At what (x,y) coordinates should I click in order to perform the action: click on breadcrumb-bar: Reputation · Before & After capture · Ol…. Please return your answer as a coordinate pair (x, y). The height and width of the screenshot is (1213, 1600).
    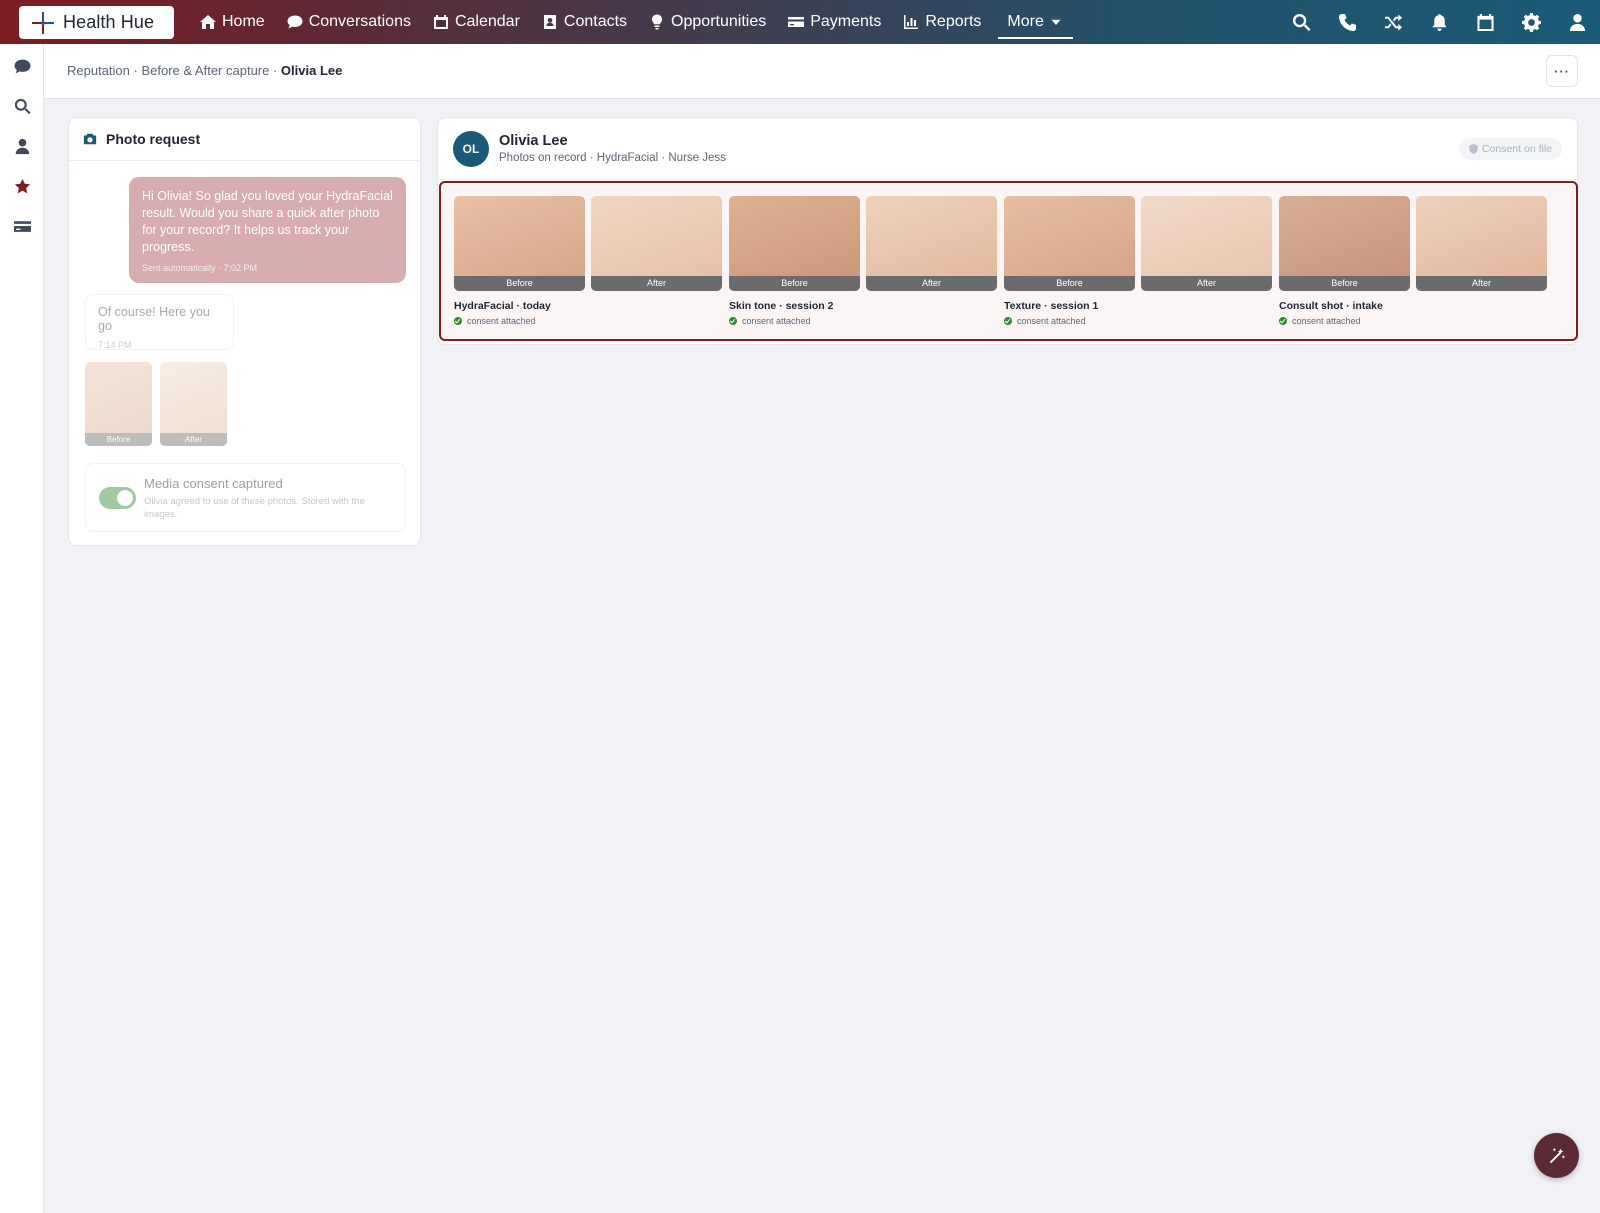
    Looking at the image, I should click on (822, 71).